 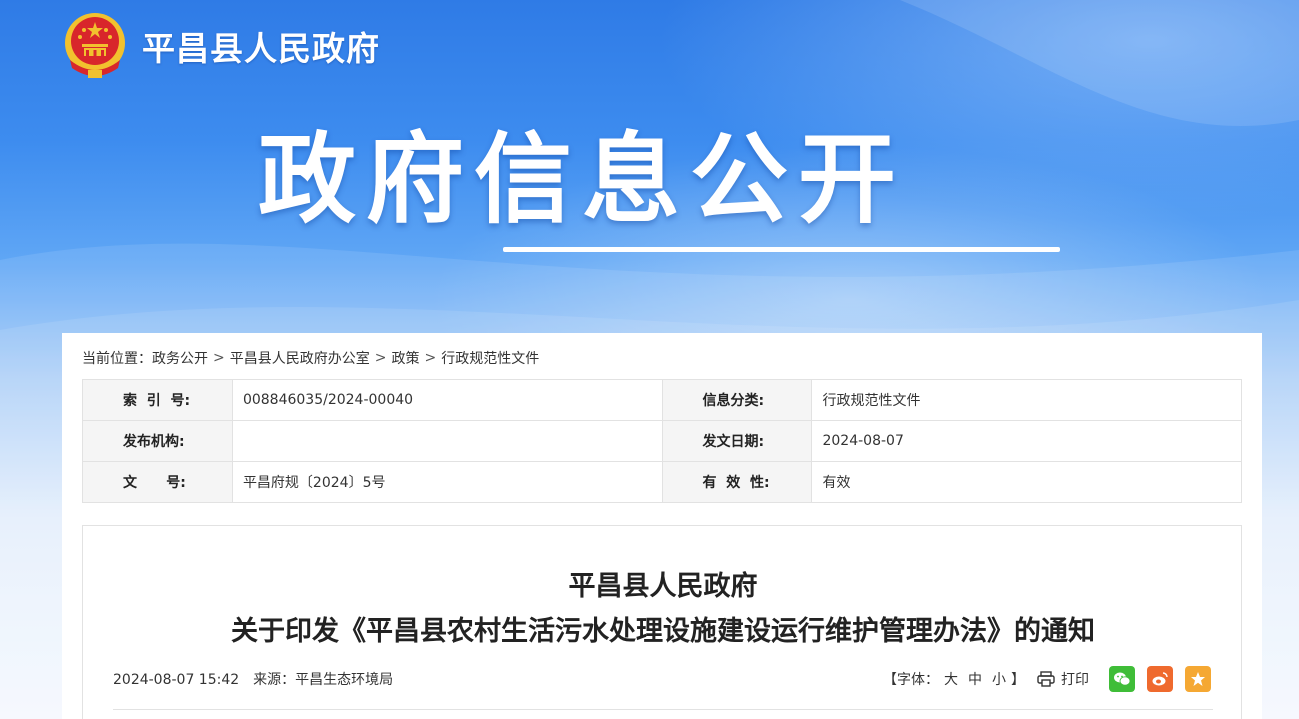 I want to click on share-weibo-button, so click(x=1160, y=679).